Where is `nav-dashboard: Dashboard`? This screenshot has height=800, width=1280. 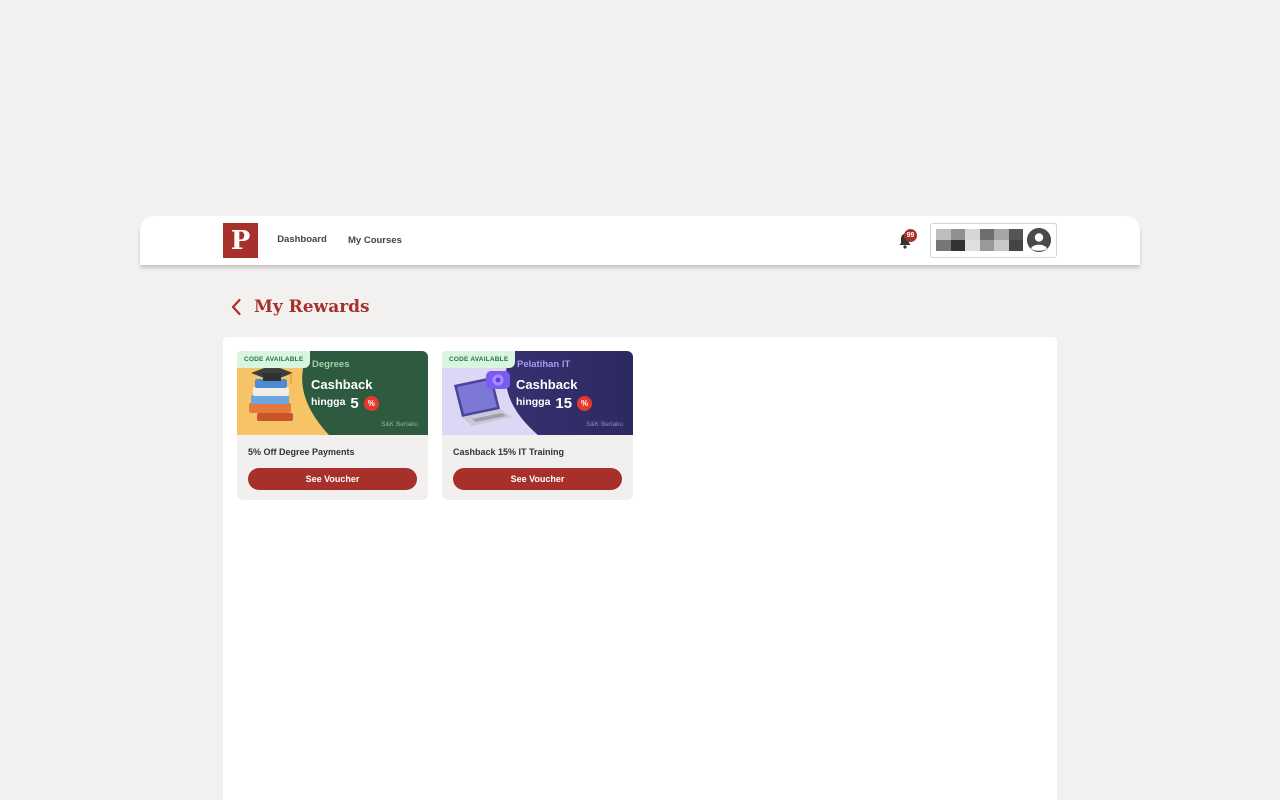
nav-dashboard: Dashboard is located at coordinates (302, 240).